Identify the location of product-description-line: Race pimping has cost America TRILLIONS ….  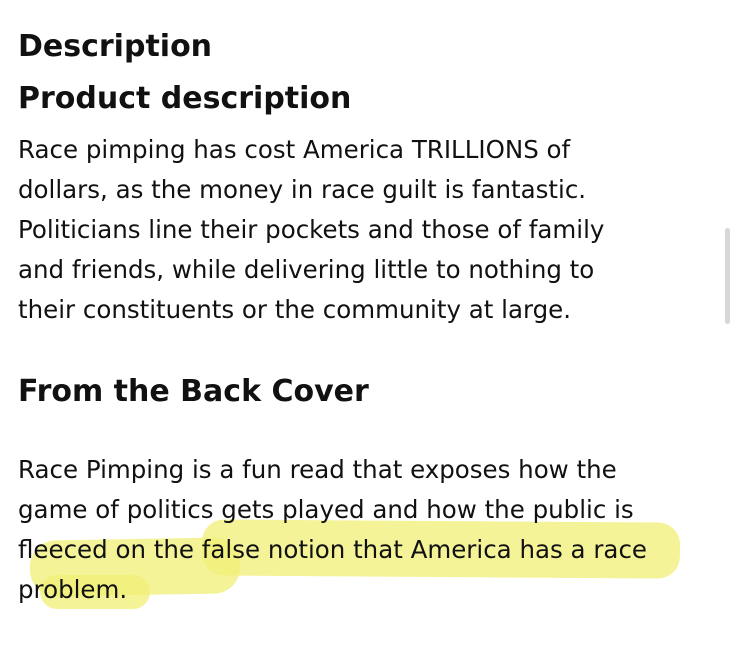
(294, 149).